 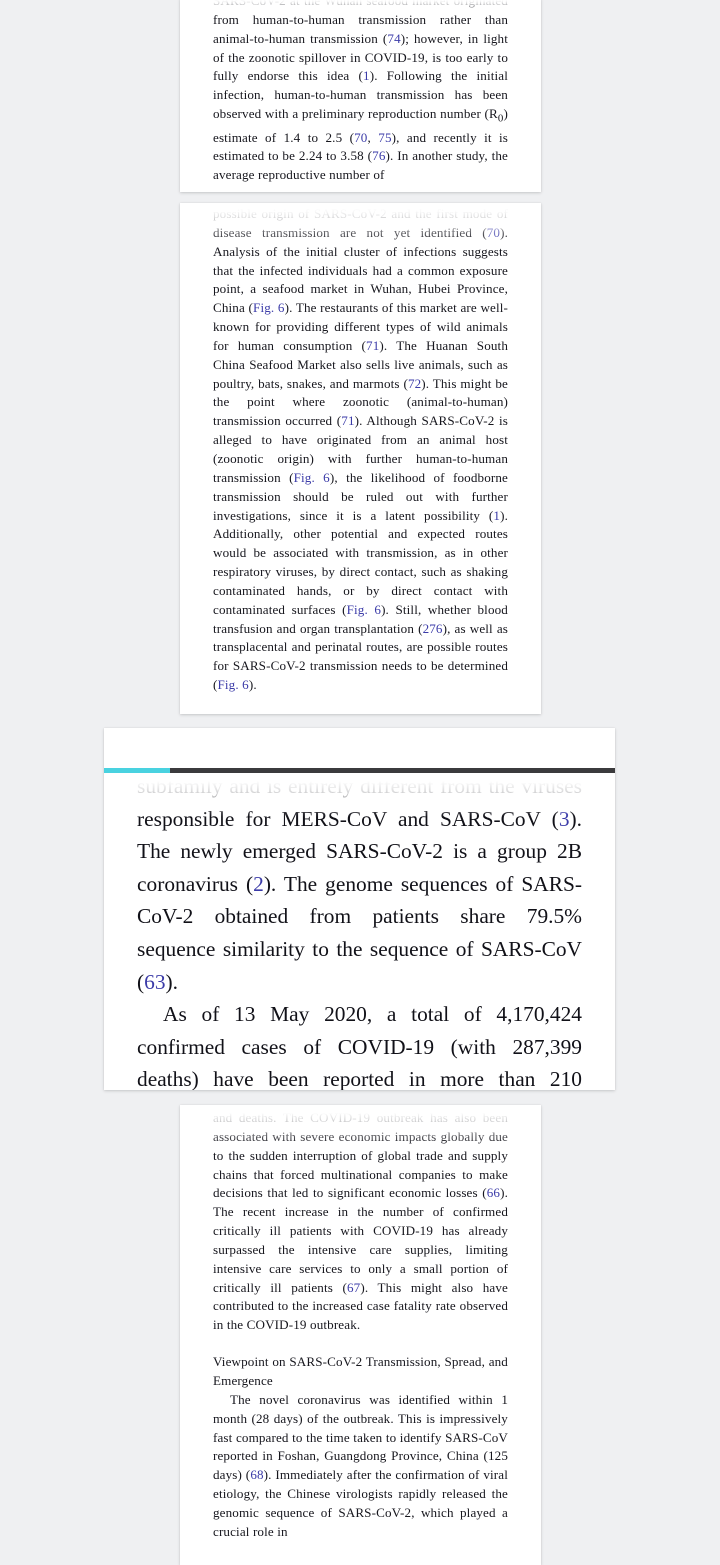 I want to click on citation-link: 72, so click(x=414, y=383).